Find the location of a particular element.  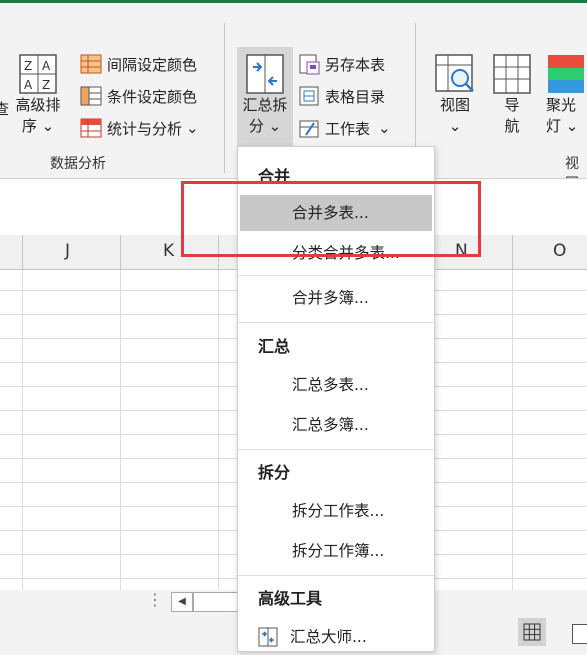

worksheet-button: 工作表 ⌄ is located at coordinates (344, 128).